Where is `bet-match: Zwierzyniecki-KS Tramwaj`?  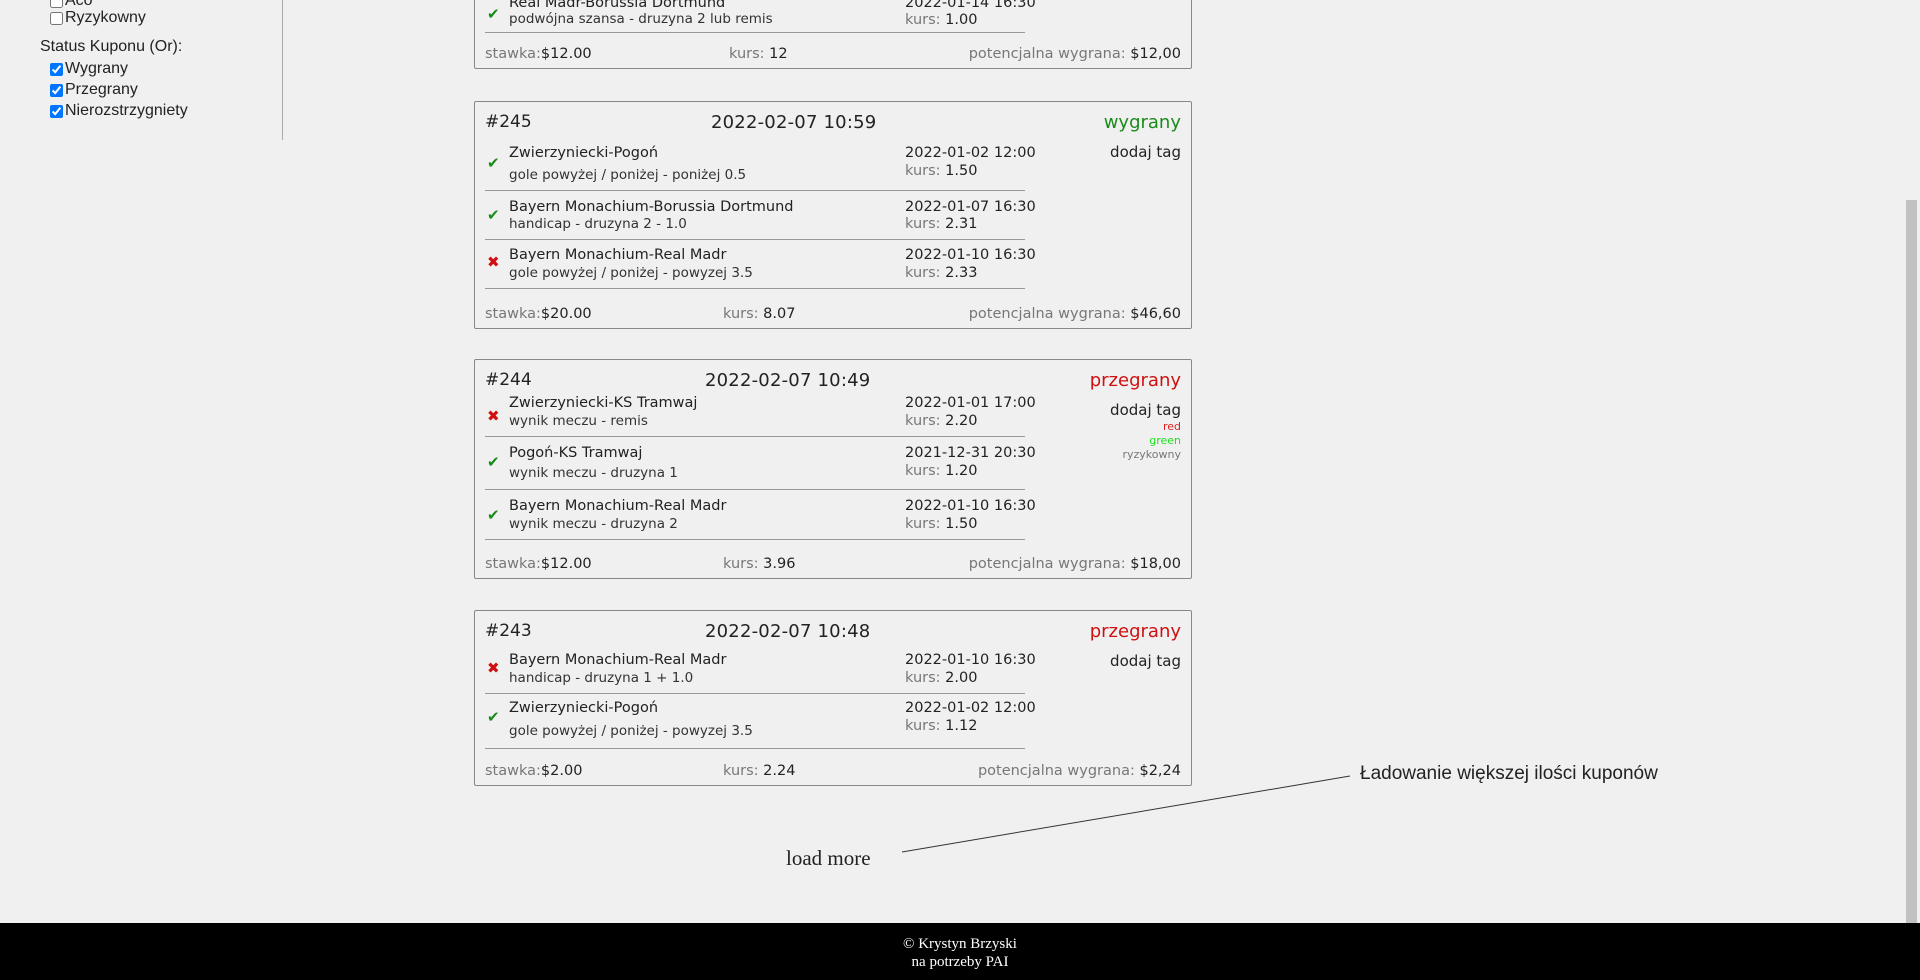 bet-match: Zwierzyniecki-KS Tramwaj is located at coordinates (603, 403).